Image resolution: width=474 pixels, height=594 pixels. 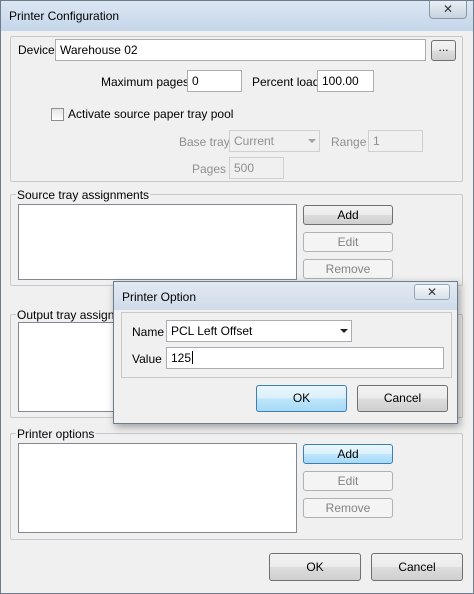 I want to click on printer-options-group-label: Printer options, so click(x=56, y=434).